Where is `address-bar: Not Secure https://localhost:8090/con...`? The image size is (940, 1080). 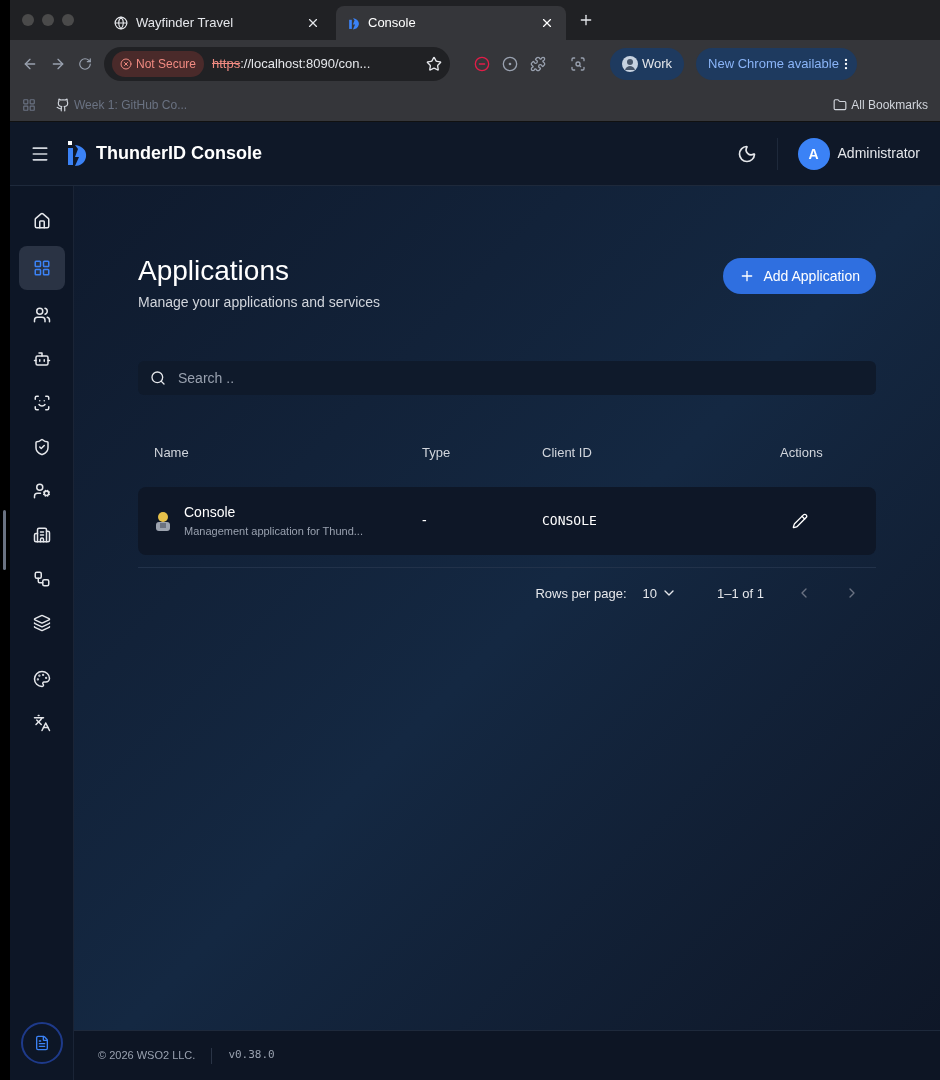
address-bar: Not Secure https://localhost:8090/con... is located at coordinates (277, 64).